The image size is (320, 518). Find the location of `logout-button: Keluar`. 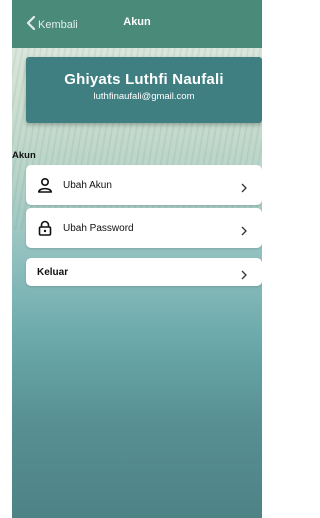

logout-button: Keluar is located at coordinates (144, 272).